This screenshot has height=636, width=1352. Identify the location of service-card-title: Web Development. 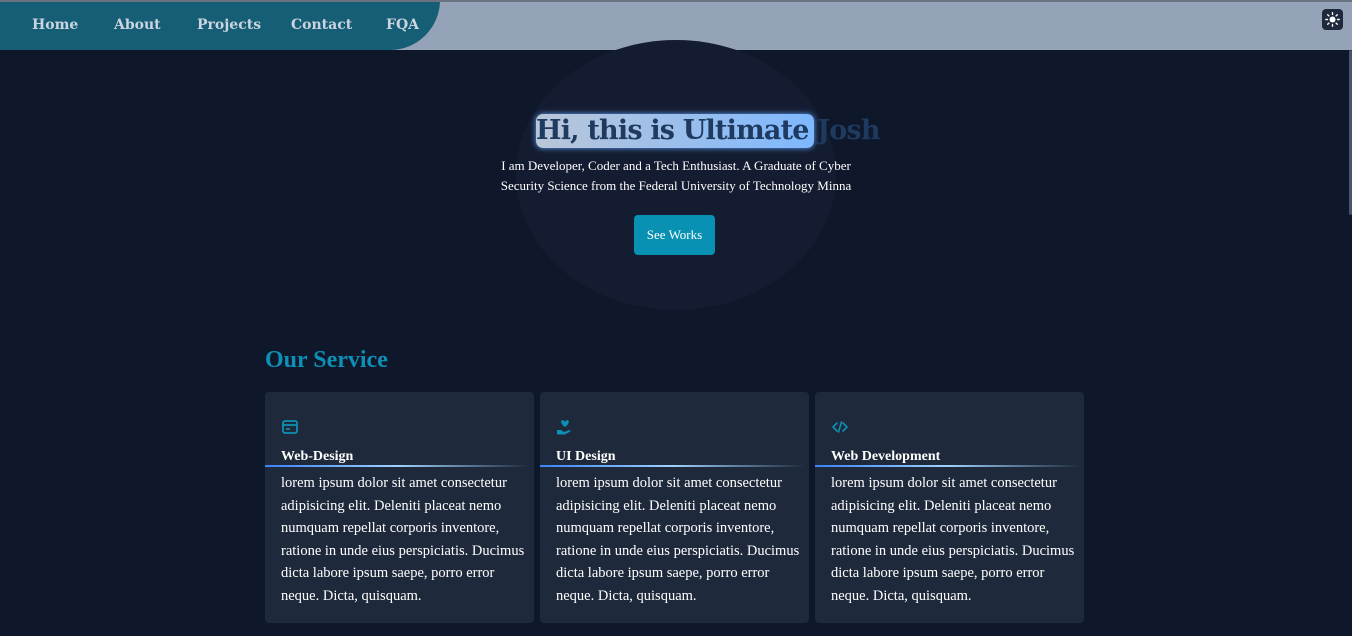
(886, 456).